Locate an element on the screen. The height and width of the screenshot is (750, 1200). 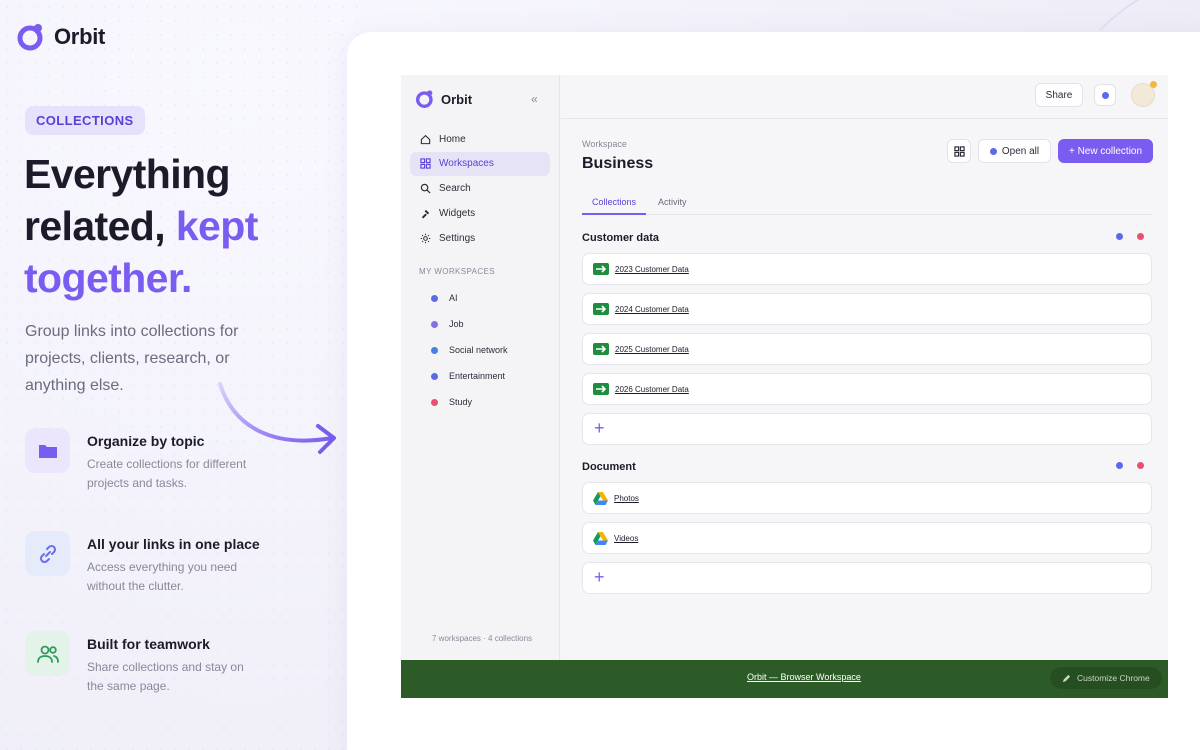
link-title: 2025 Customer Data is located at coordinates (652, 349).